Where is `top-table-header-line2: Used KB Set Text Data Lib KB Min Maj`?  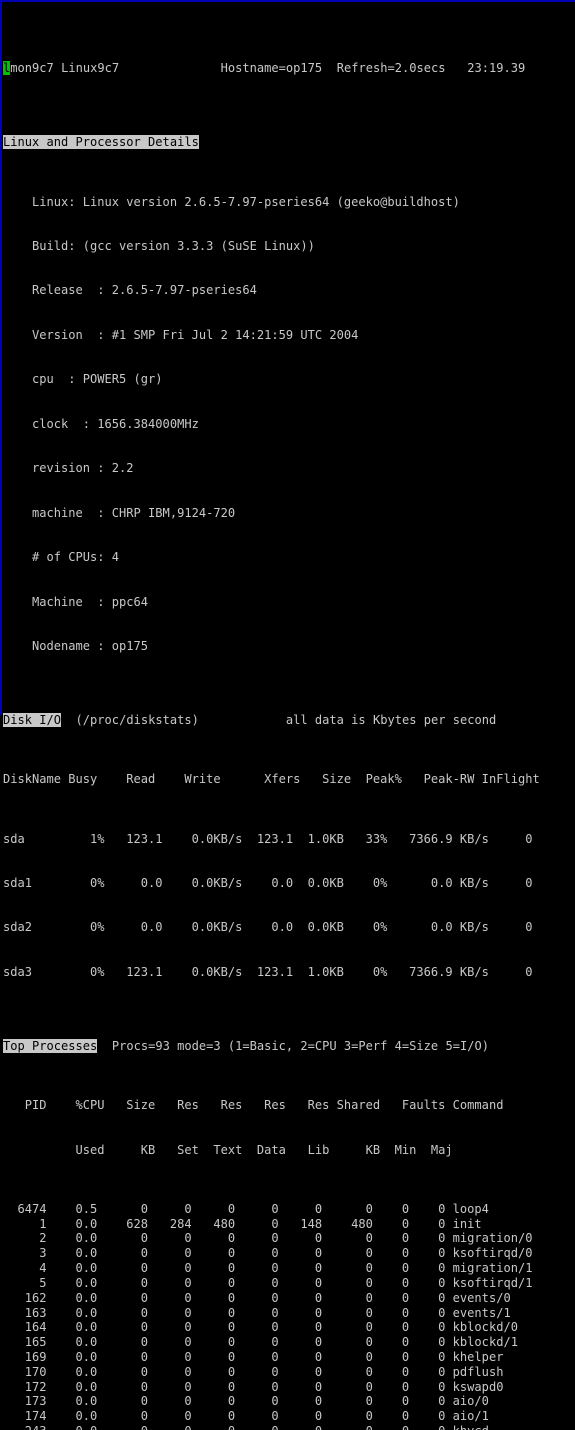
top-table-header-line2: Used KB Set Text Data Lib KB Min Maj is located at coordinates (228, 1149).